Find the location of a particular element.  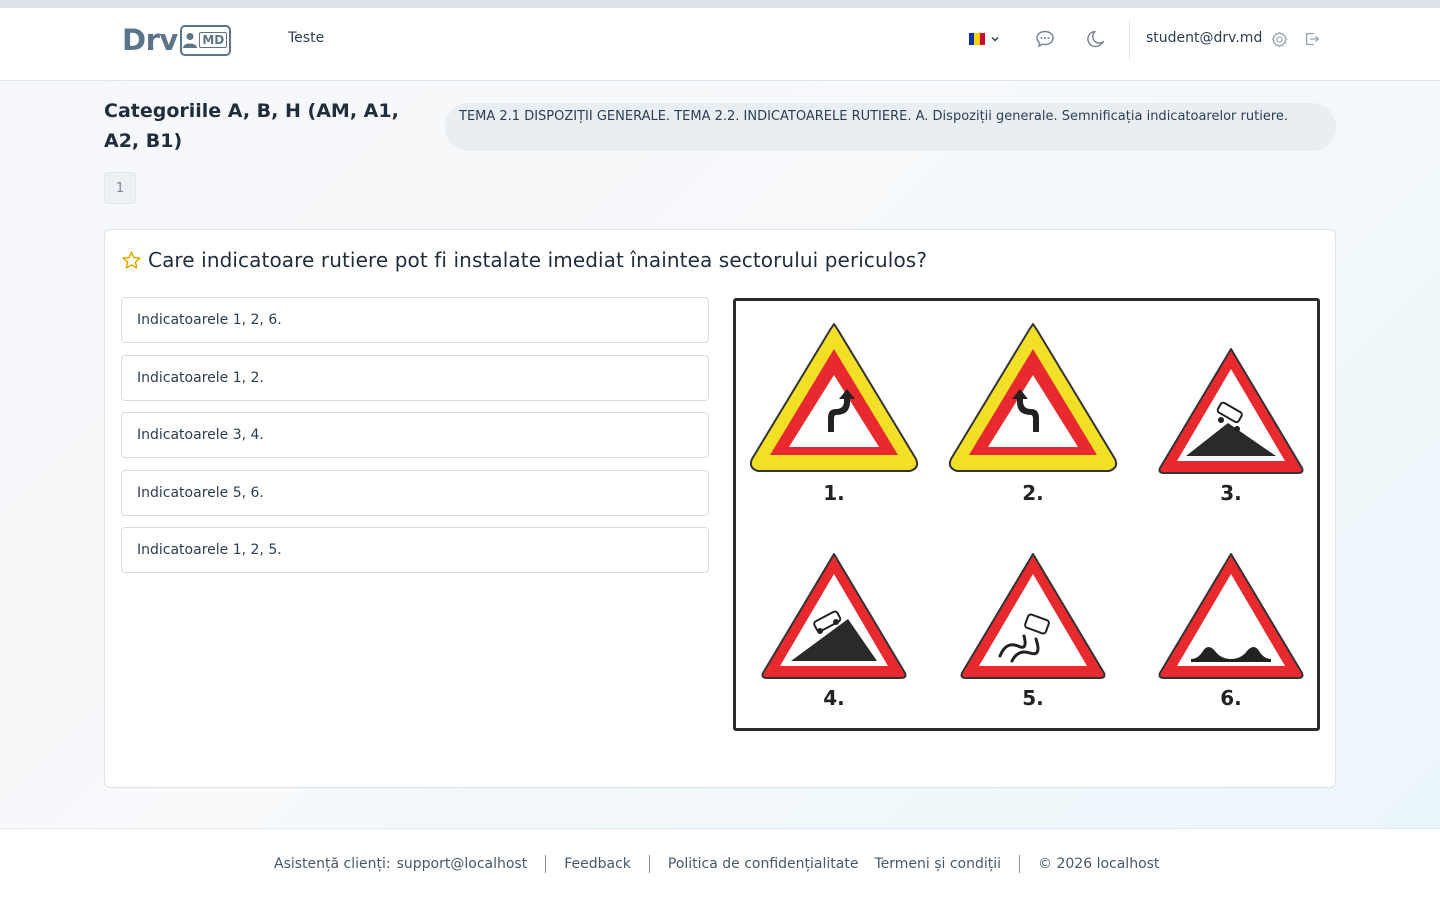

logo-badge-text: MD is located at coordinates (213, 40).